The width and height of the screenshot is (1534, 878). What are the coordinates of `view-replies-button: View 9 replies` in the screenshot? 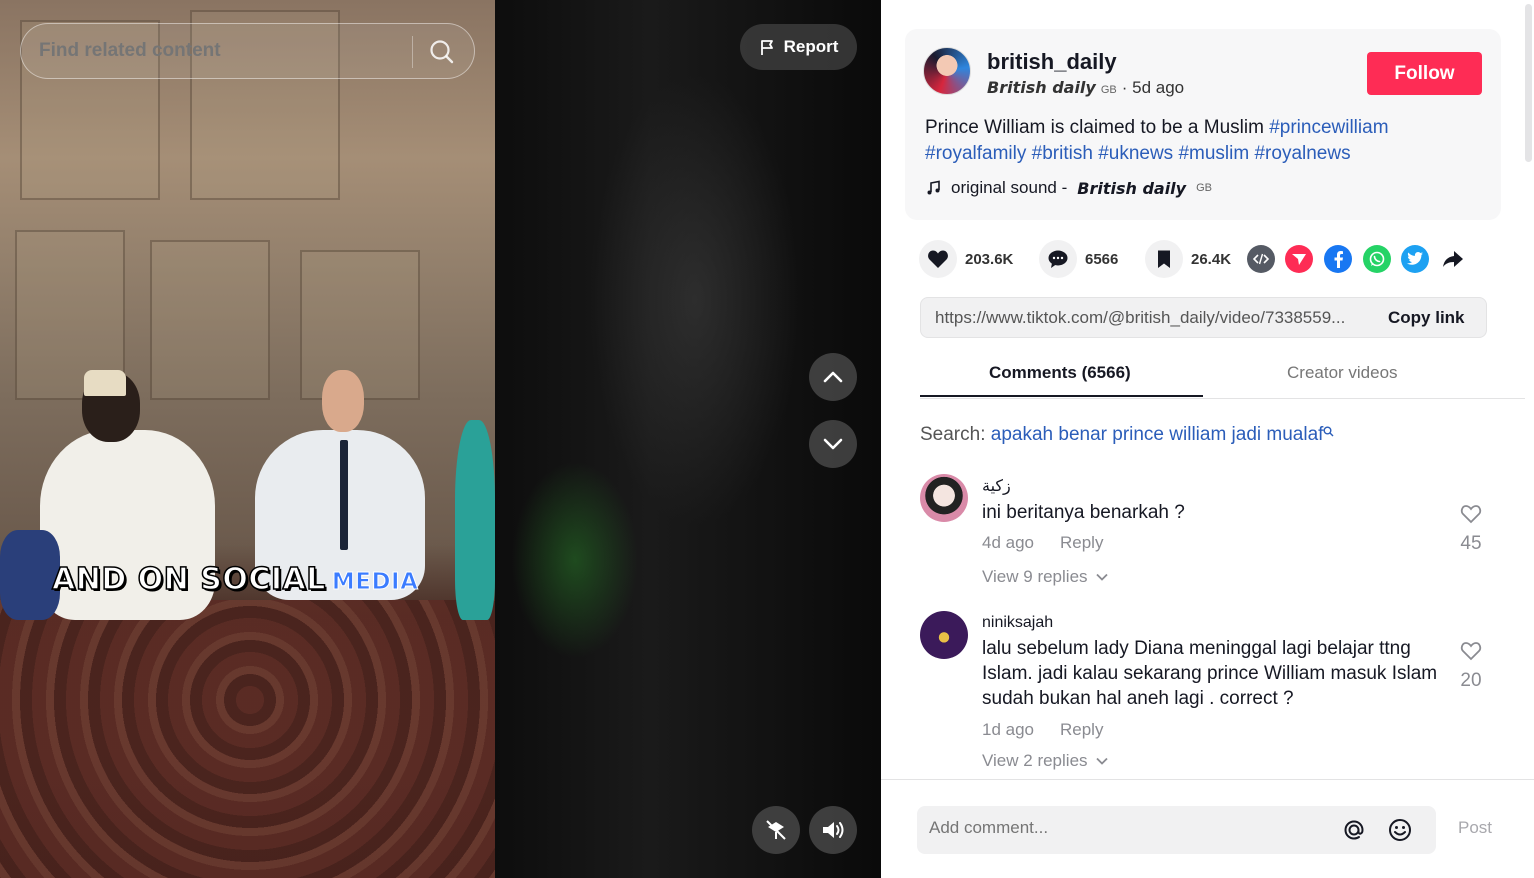 It's located at (1045, 577).